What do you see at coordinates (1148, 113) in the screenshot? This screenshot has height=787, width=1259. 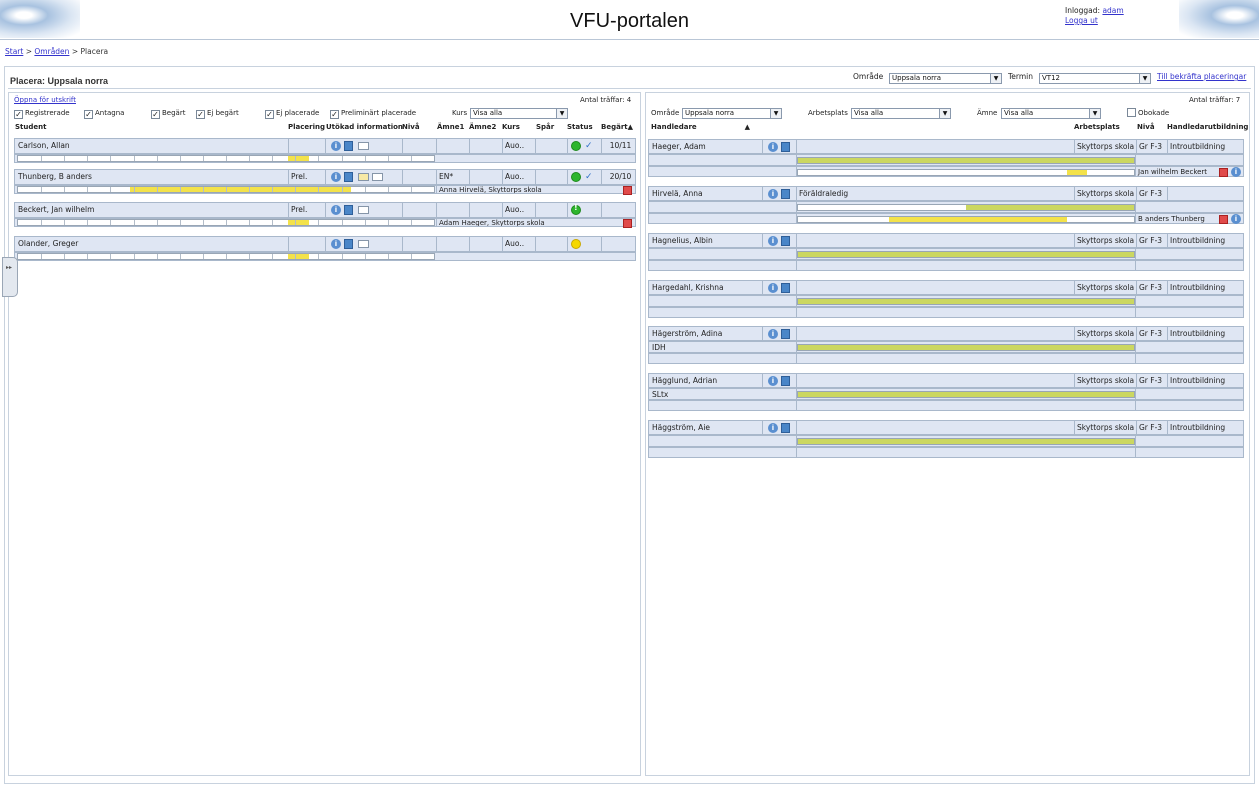 I see `filter-unbooked: Obokade` at bounding box center [1148, 113].